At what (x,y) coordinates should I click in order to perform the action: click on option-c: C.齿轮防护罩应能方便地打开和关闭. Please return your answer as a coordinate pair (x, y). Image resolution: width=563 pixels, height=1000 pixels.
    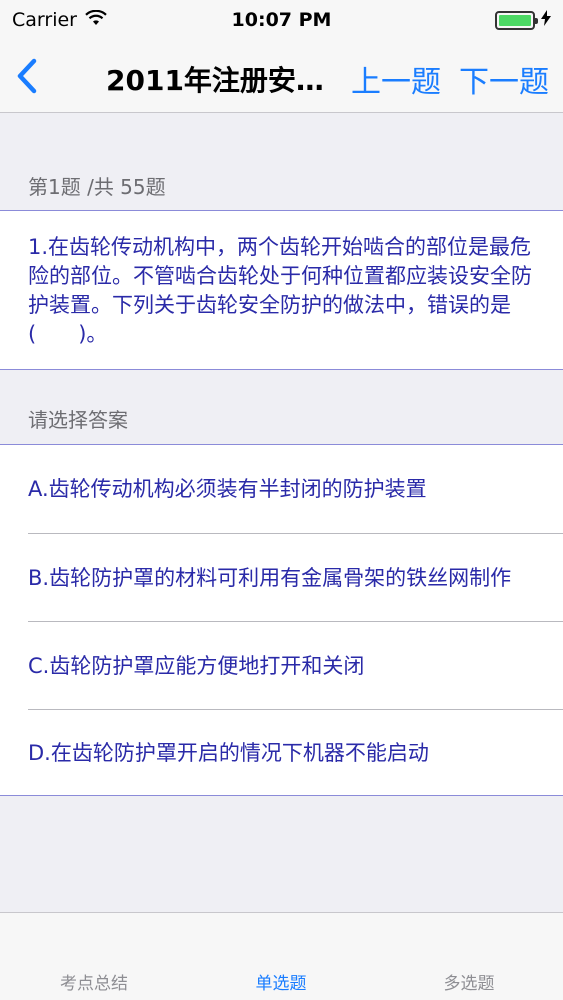
    Looking at the image, I should click on (295, 665).